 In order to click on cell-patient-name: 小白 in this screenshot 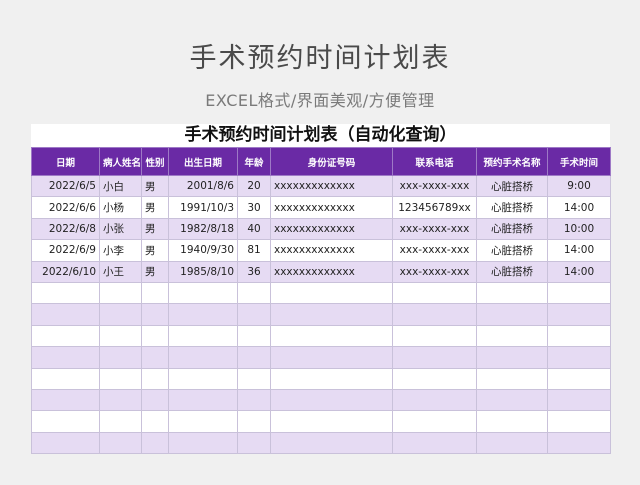, I will do `click(120, 186)`.